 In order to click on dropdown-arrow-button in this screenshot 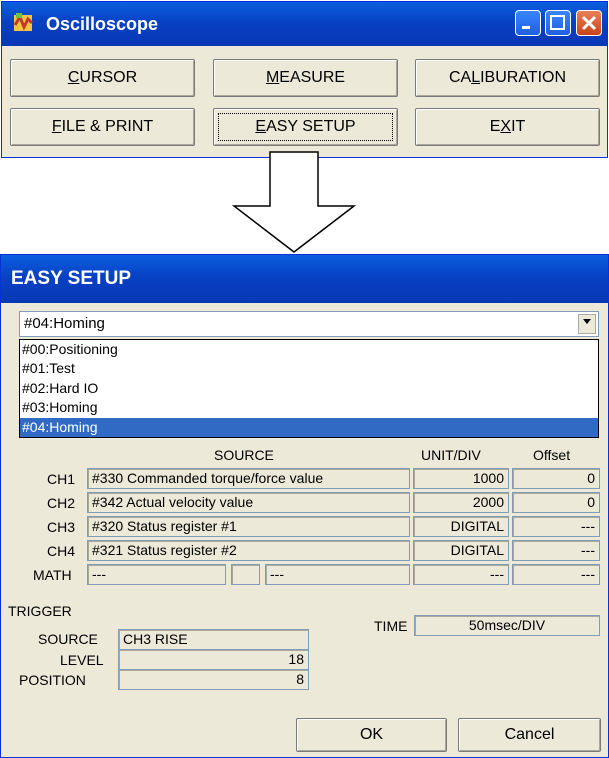, I will do `click(587, 324)`.